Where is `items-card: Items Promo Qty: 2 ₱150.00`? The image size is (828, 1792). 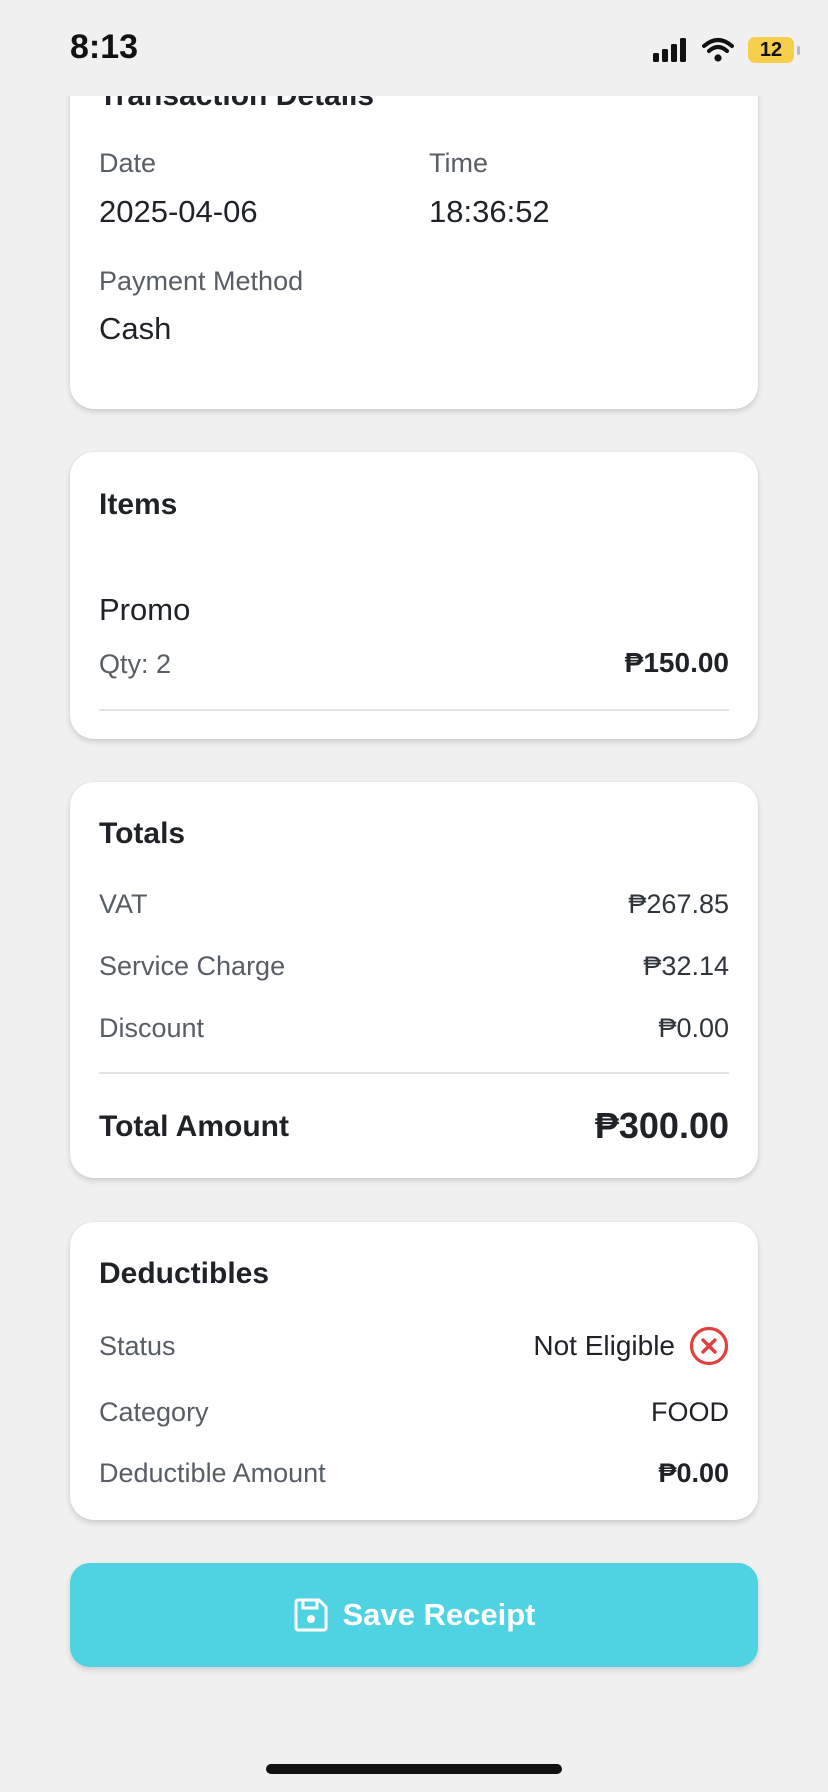
items-card: Items Promo Qty: 2 ₱150.00 is located at coordinates (414, 595).